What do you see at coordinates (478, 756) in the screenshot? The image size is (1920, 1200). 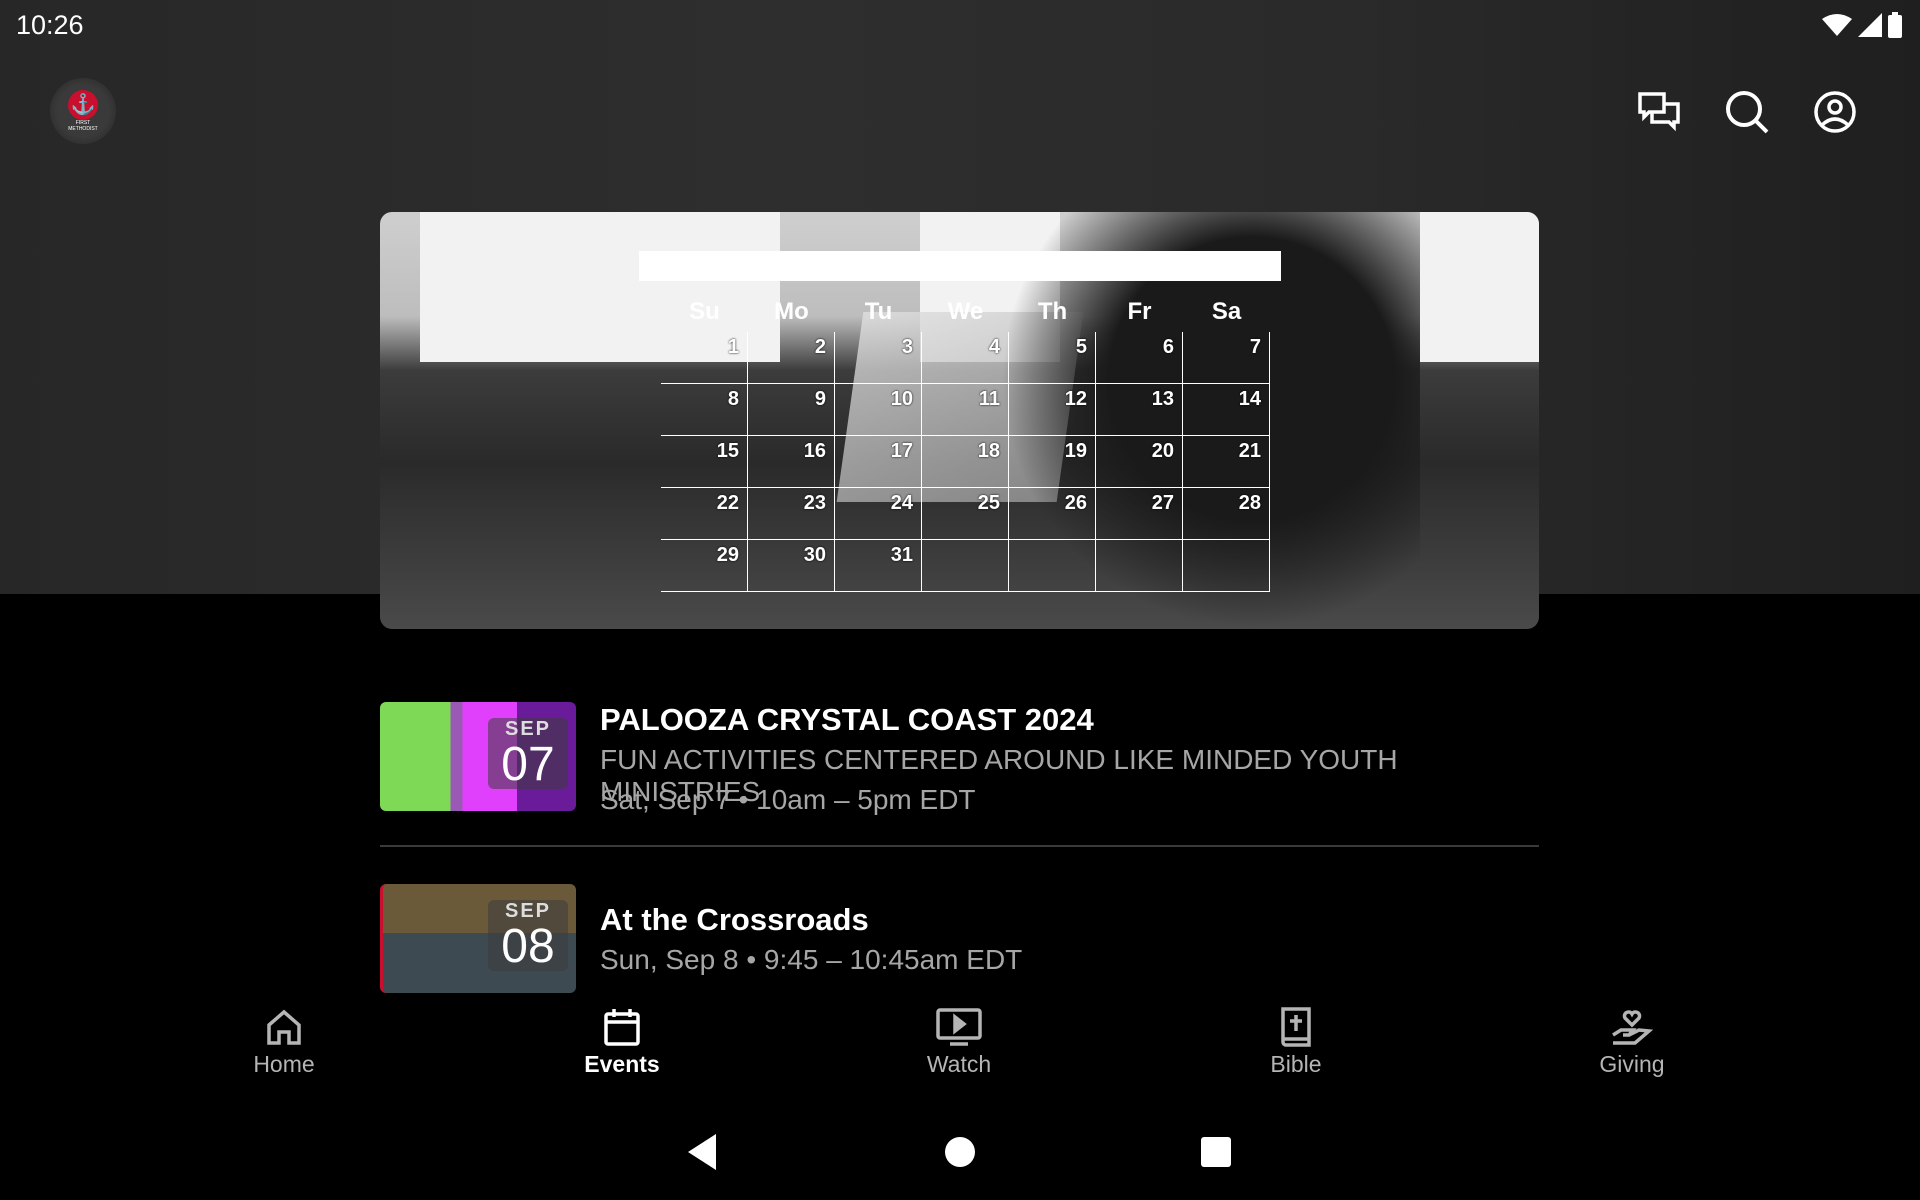 I see `event-thumbnail: SEP 07` at bounding box center [478, 756].